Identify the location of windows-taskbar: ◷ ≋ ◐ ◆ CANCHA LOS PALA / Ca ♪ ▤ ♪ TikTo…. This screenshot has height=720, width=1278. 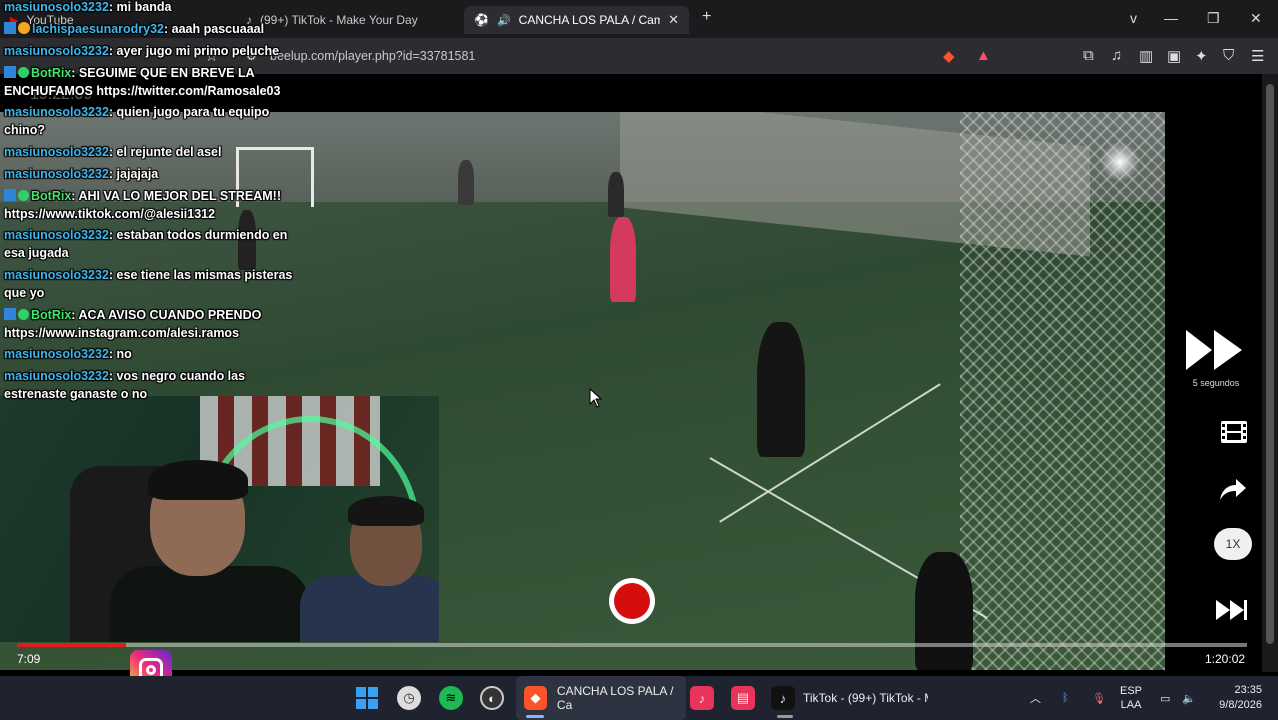
(639, 698).